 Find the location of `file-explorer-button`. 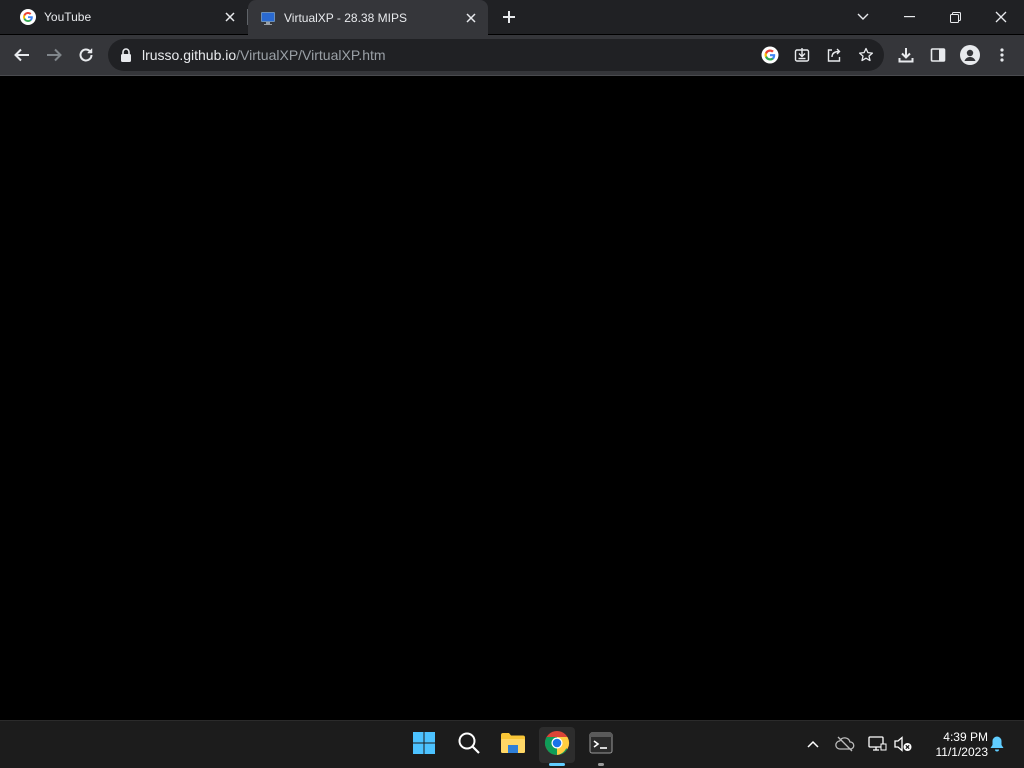

file-explorer-button is located at coordinates (513, 745).